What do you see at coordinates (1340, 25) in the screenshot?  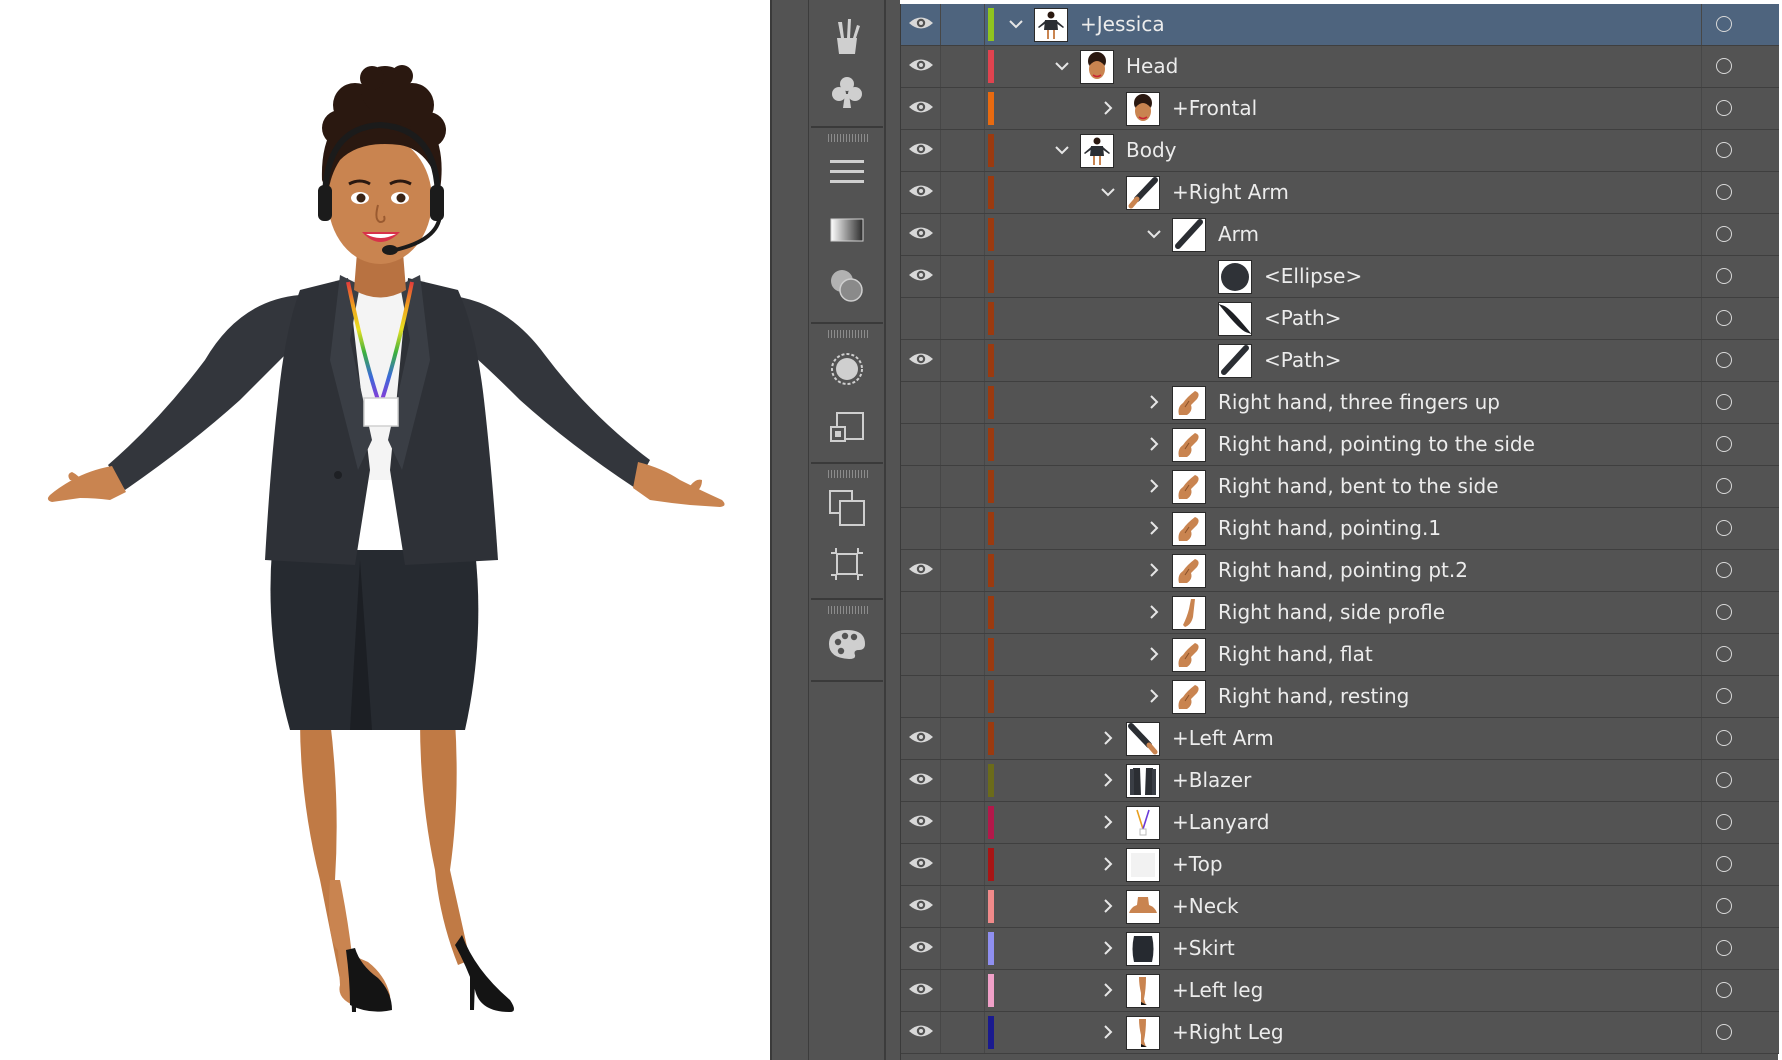 I see `layer-row: +Jessica` at bounding box center [1340, 25].